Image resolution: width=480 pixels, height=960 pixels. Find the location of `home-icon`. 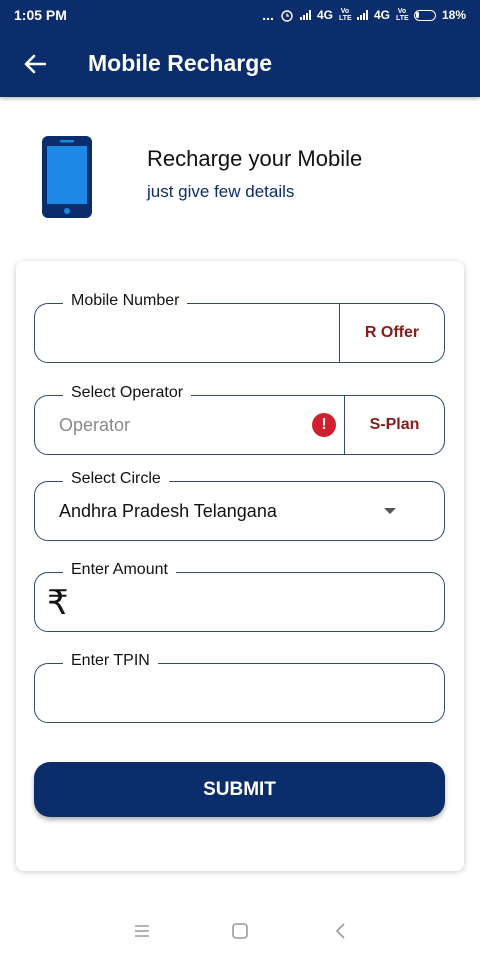

home-icon is located at coordinates (240, 931).